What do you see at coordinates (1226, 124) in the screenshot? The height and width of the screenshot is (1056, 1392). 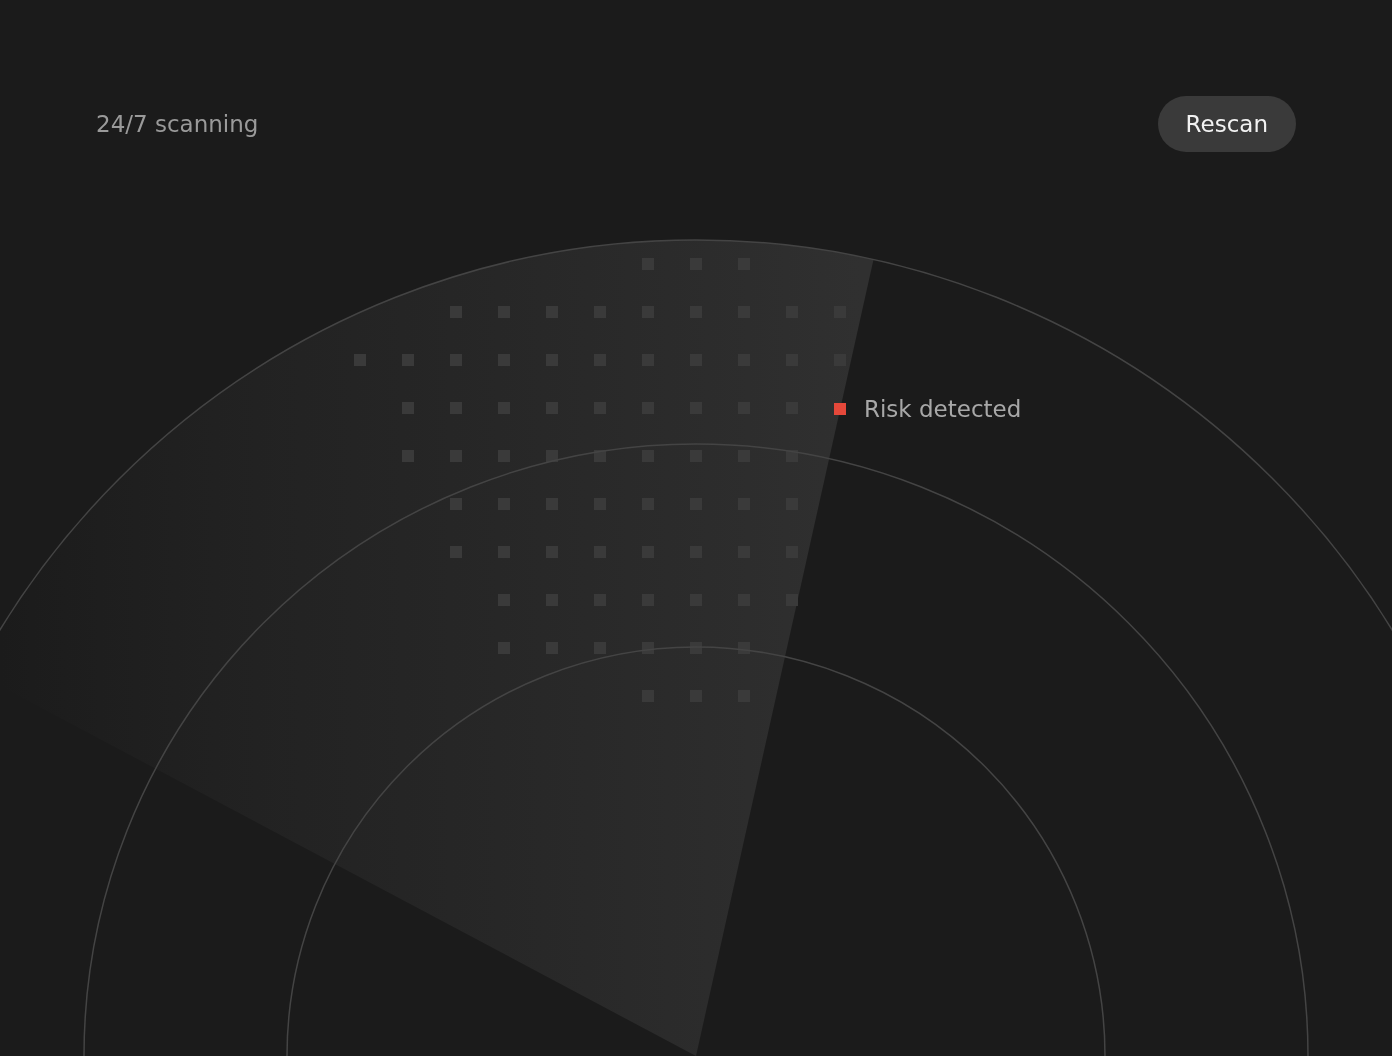 I see `rescan-button: Rescan` at bounding box center [1226, 124].